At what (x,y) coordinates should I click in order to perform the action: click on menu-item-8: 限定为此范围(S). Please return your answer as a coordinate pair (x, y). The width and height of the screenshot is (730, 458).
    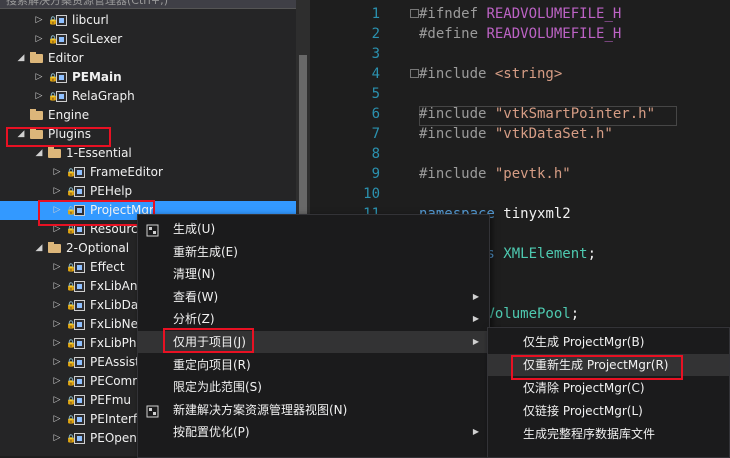
    Looking at the image, I should click on (313, 387).